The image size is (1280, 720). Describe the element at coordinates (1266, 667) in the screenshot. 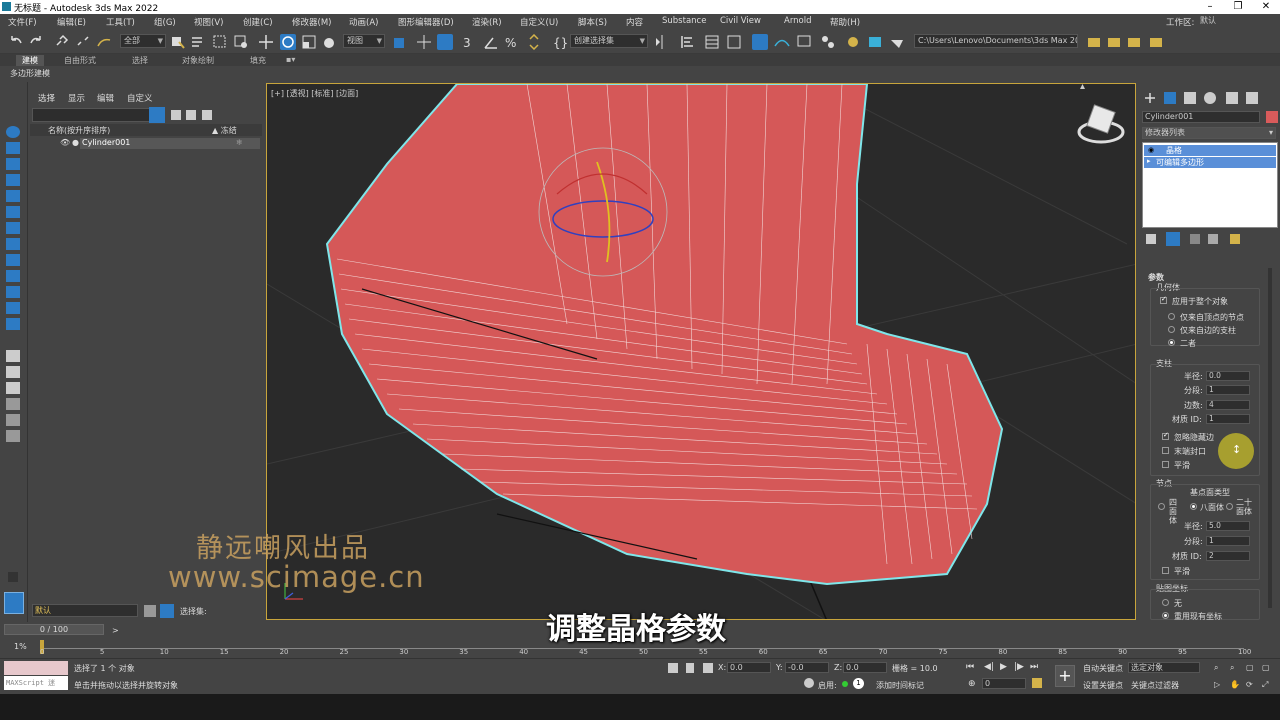

I see `zoom-extents-all-icon: ▢` at that location.